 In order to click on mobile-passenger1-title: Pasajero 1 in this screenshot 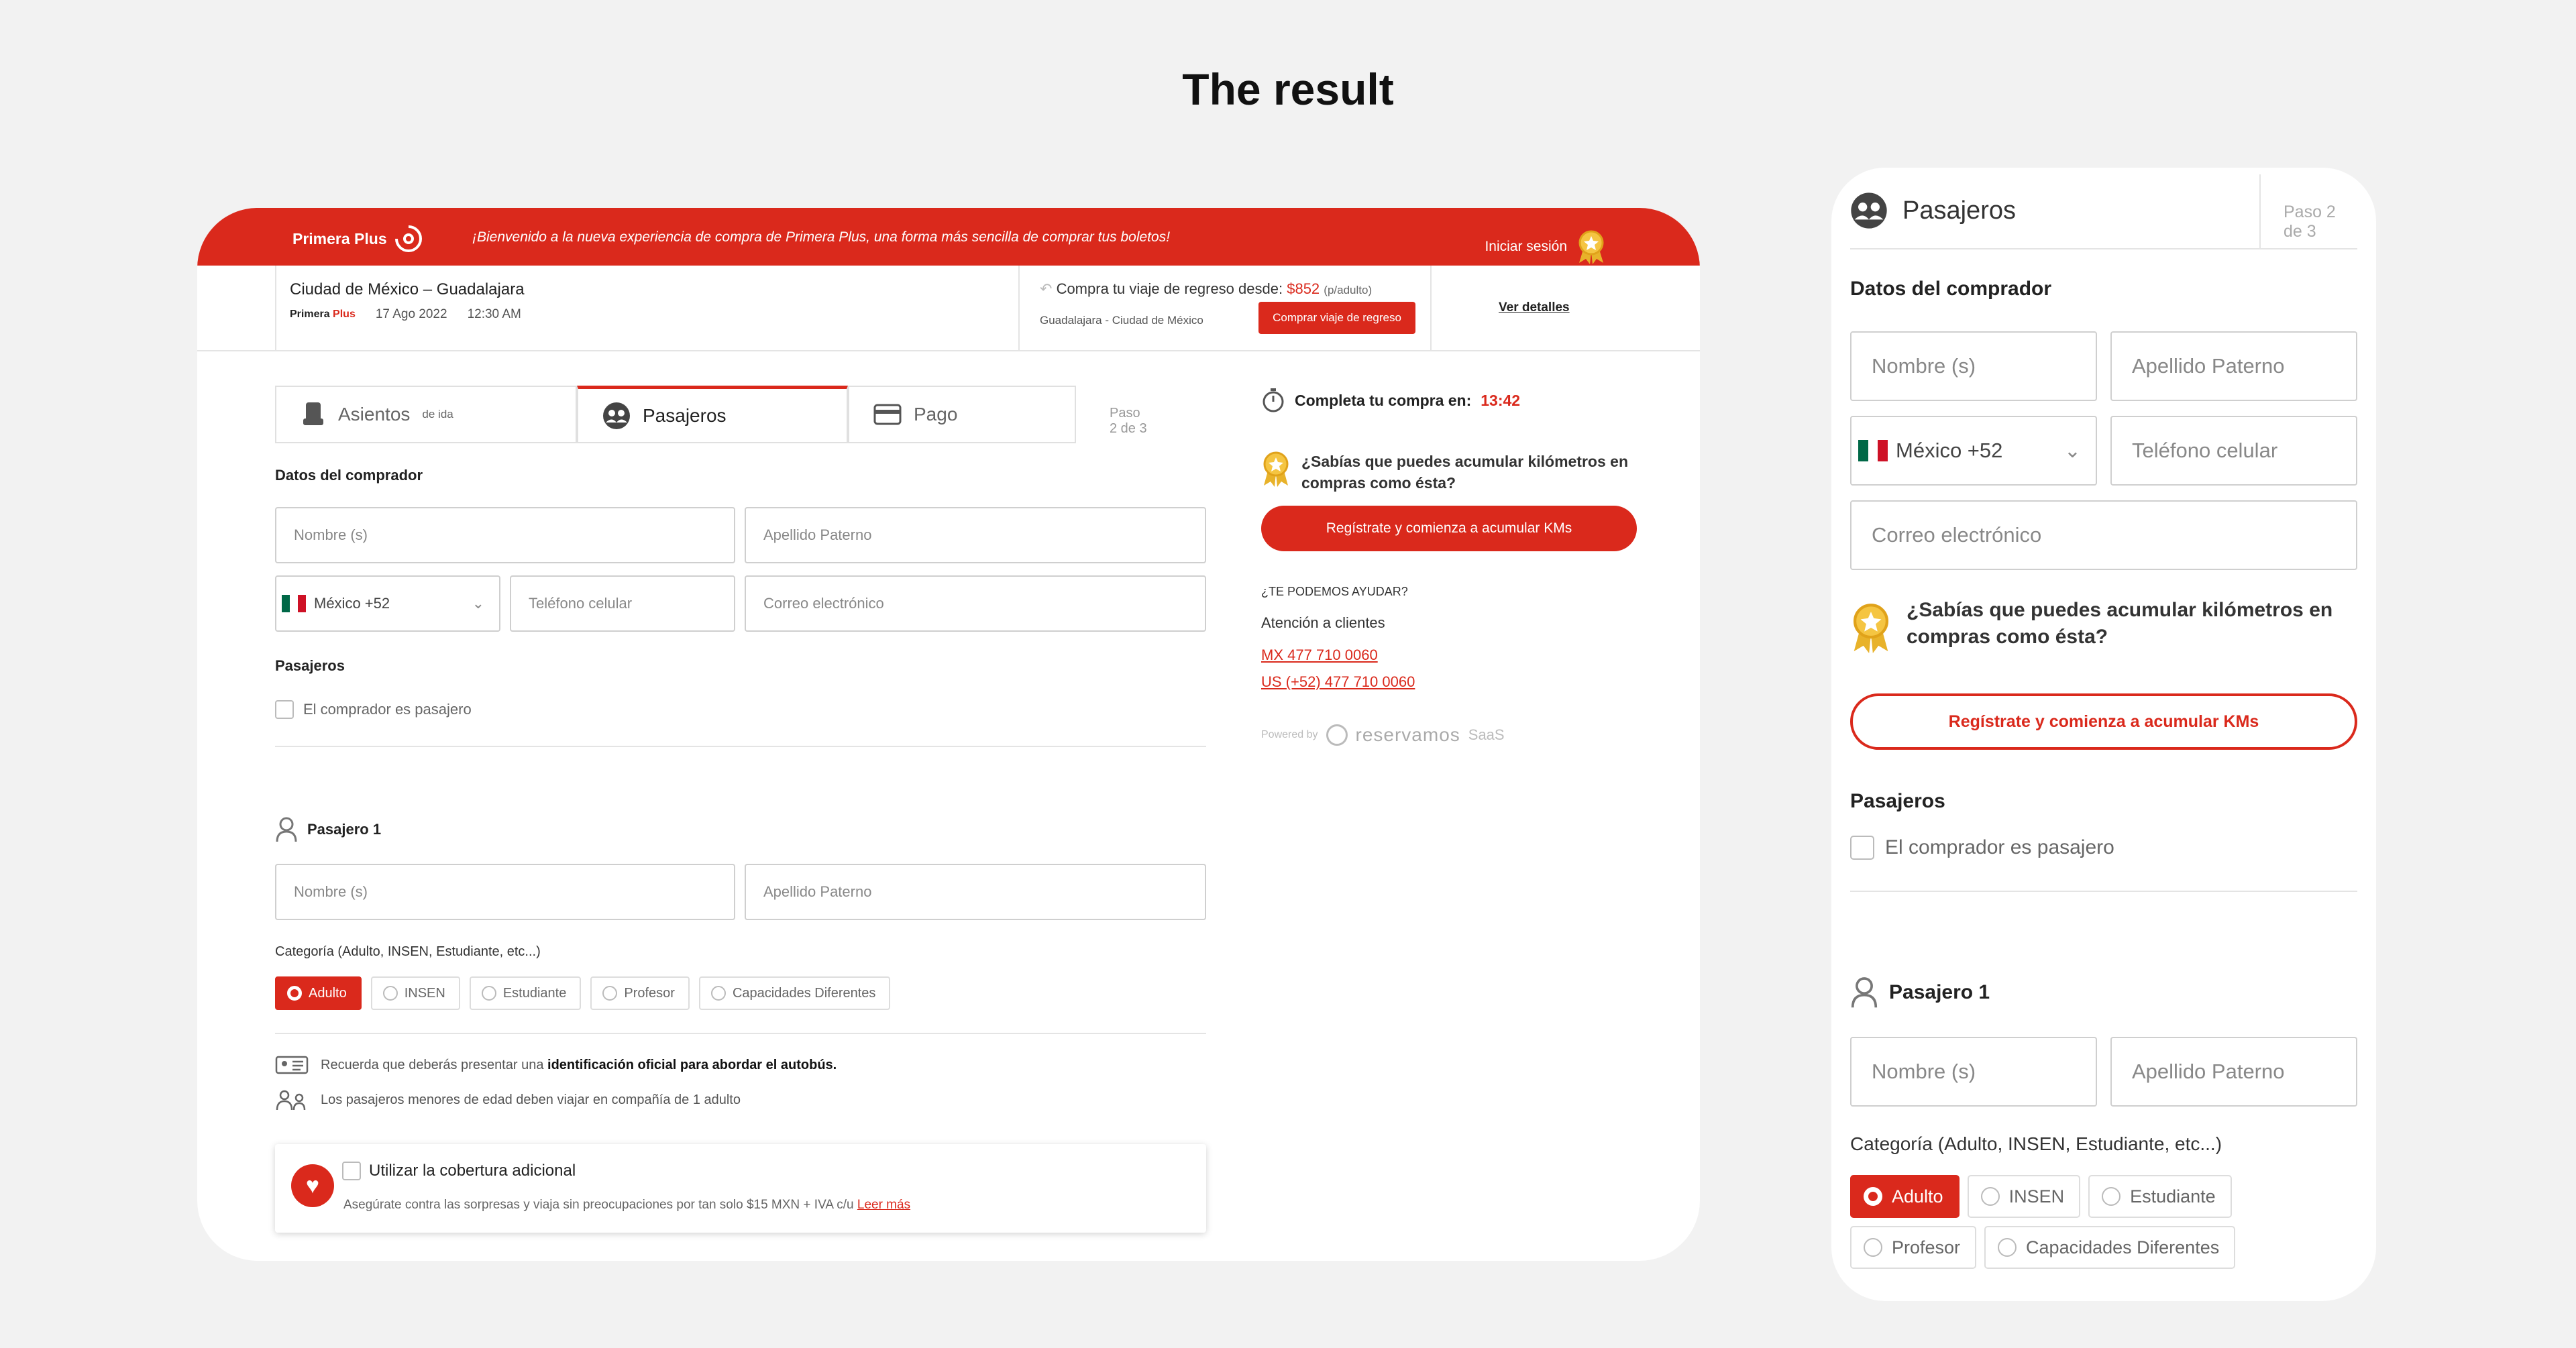, I will do `click(1920, 992)`.